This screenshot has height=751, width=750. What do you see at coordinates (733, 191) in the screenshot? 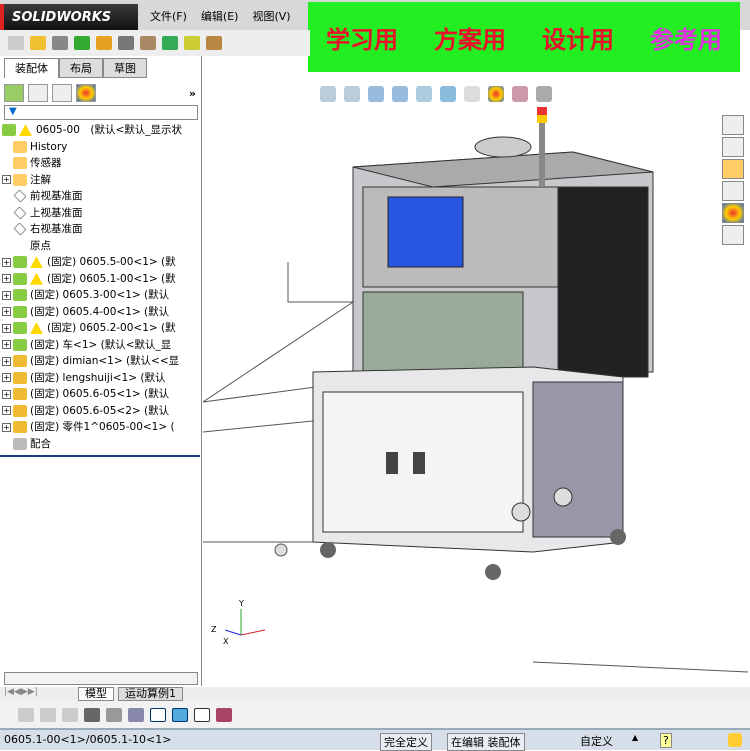
I see `view-palette-icon` at bounding box center [733, 191].